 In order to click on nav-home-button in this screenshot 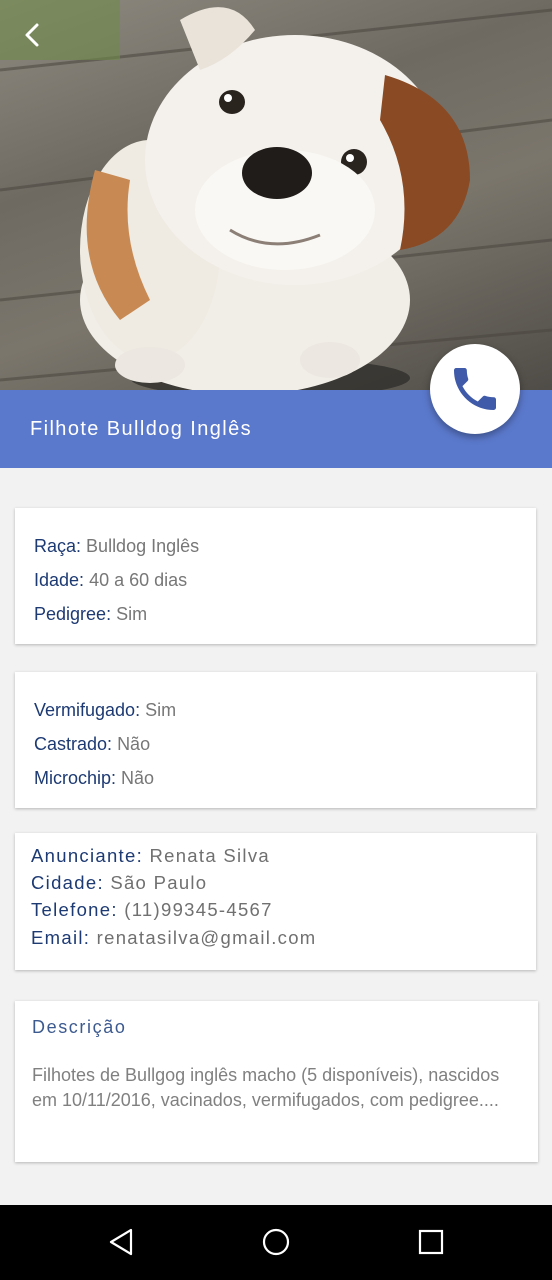, I will do `click(276, 1242)`.